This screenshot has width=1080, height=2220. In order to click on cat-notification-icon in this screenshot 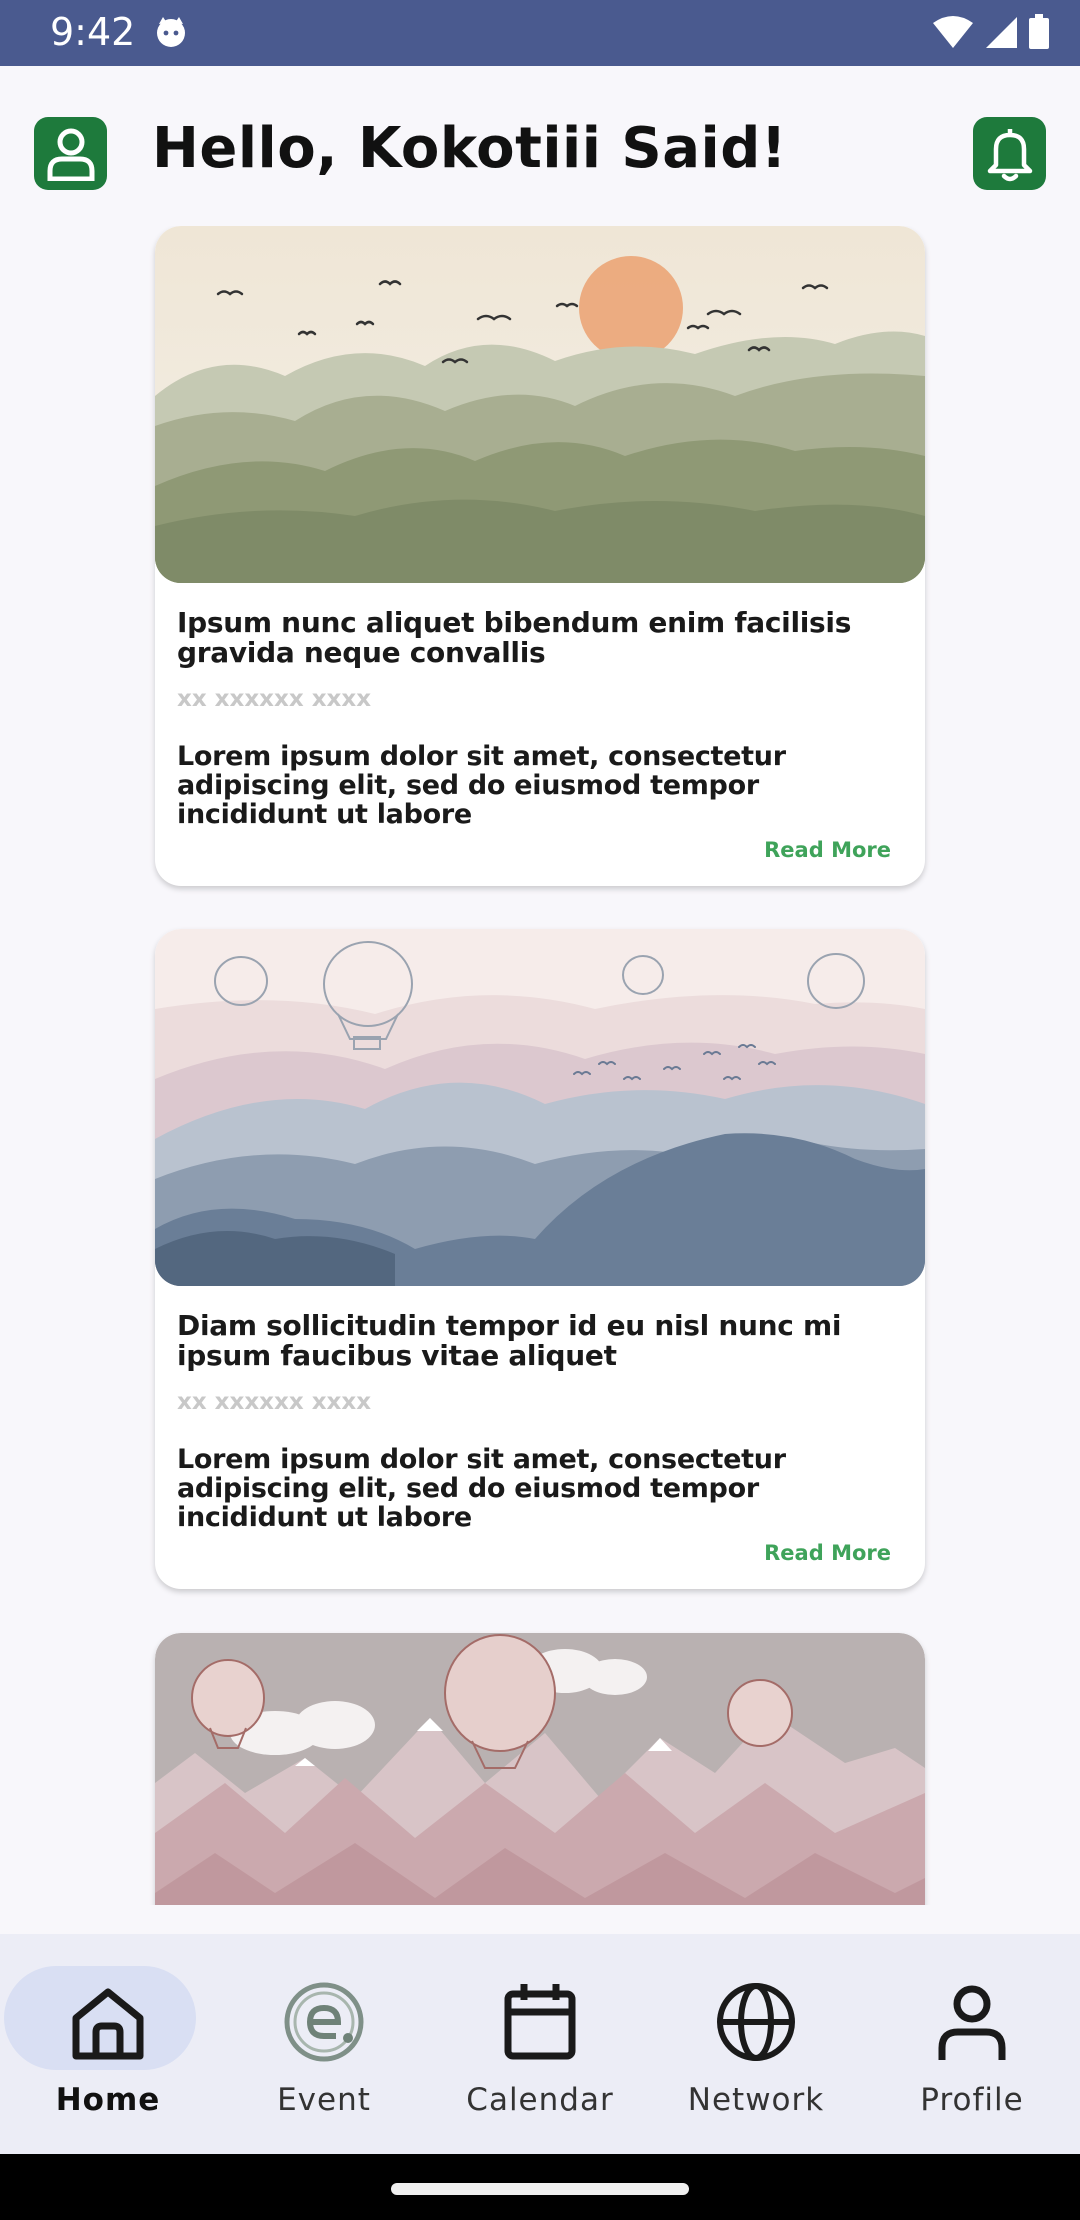, I will do `click(171, 32)`.